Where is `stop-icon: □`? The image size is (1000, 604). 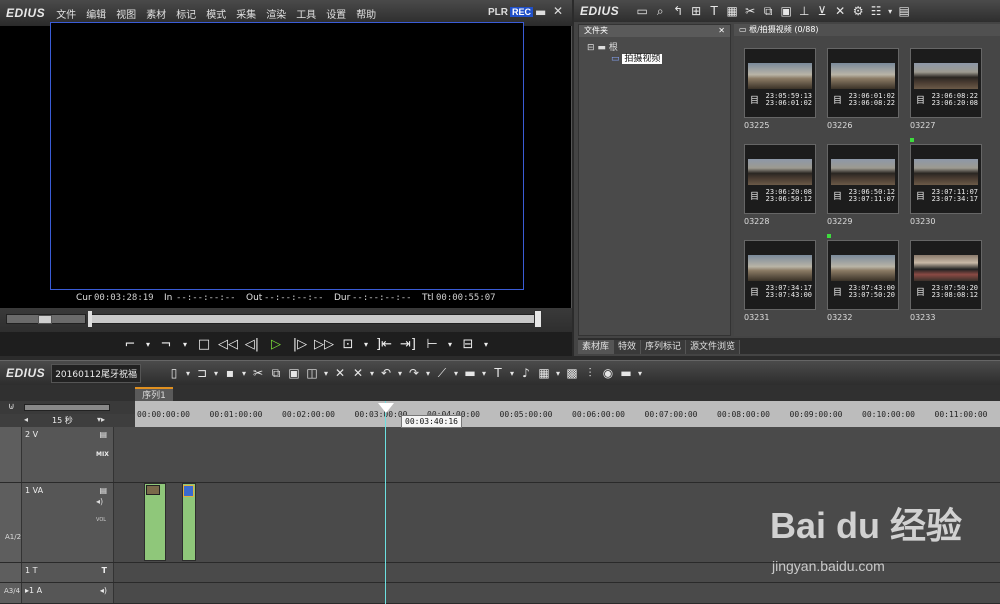 stop-icon: □ is located at coordinates (204, 344).